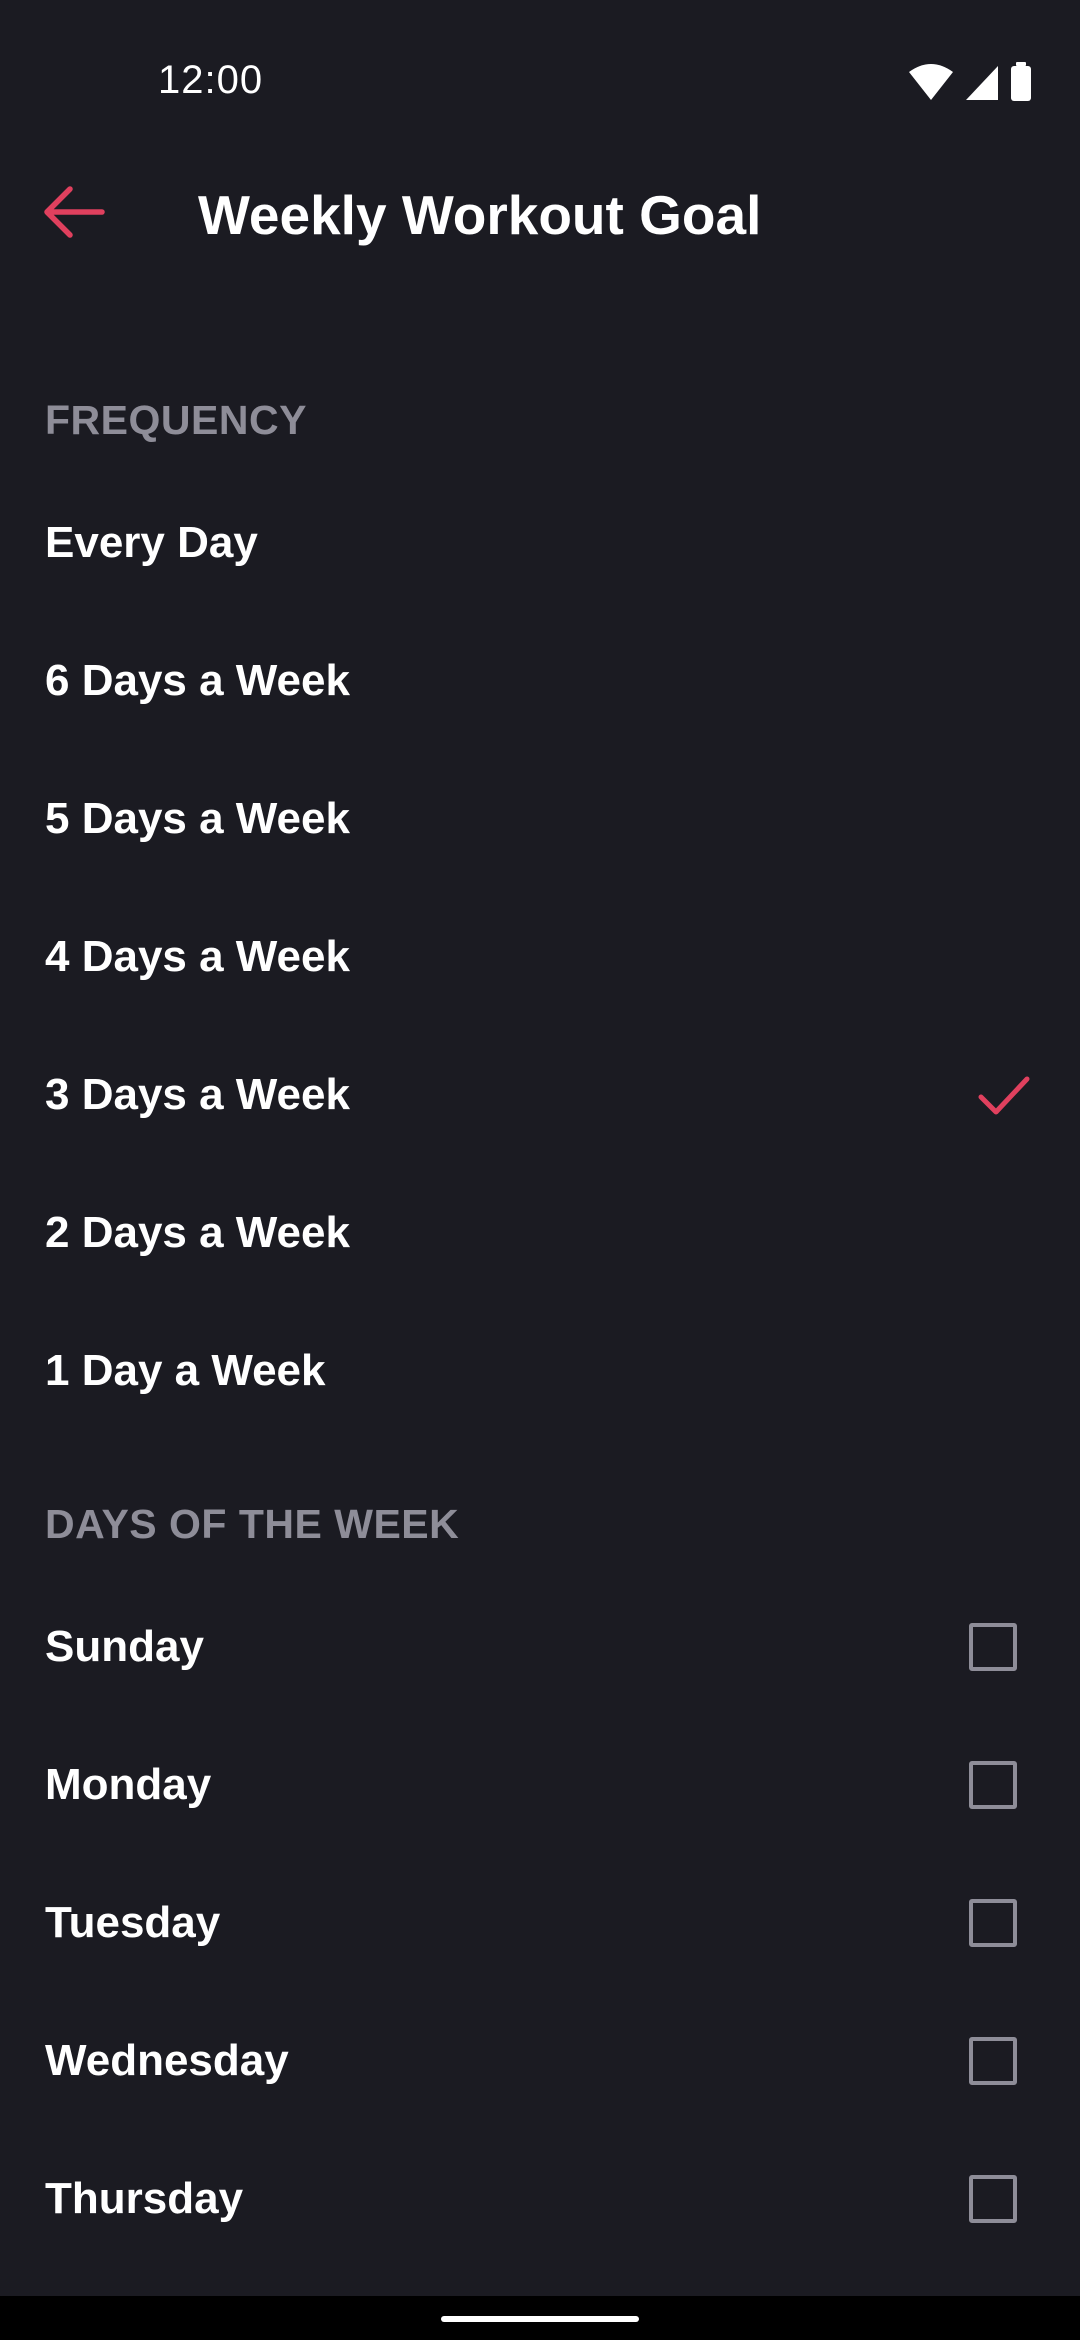 The image size is (1080, 2340). What do you see at coordinates (540, 1371) in the screenshot?
I see `frequency-option-1-day: 1 Day a Week` at bounding box center [540, 1371].